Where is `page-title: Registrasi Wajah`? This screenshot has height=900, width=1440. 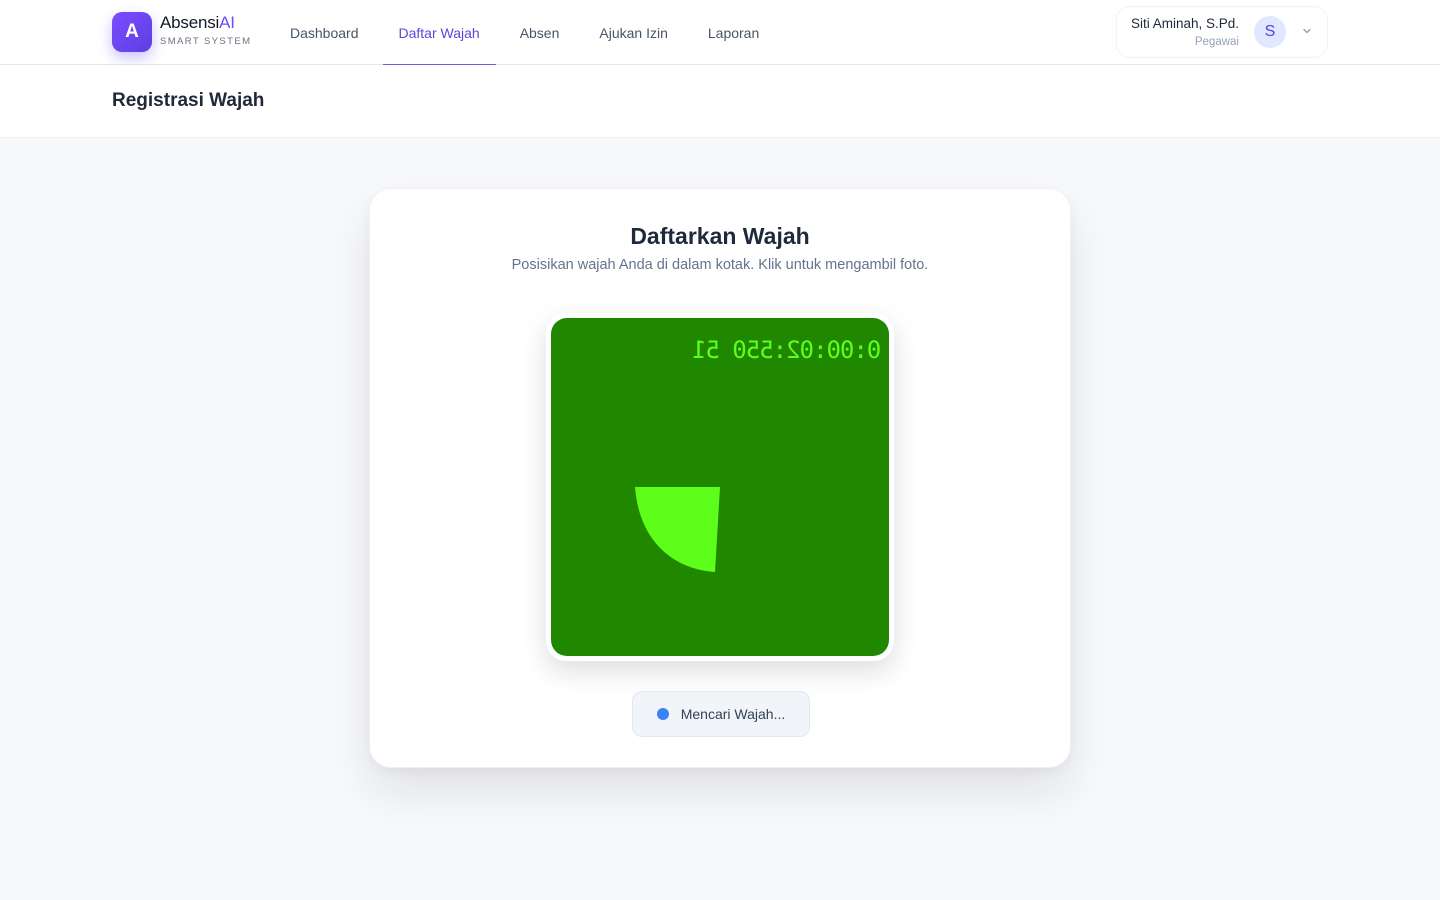
page-title: Registrasi Wajah is located at coordinates (188, 100).